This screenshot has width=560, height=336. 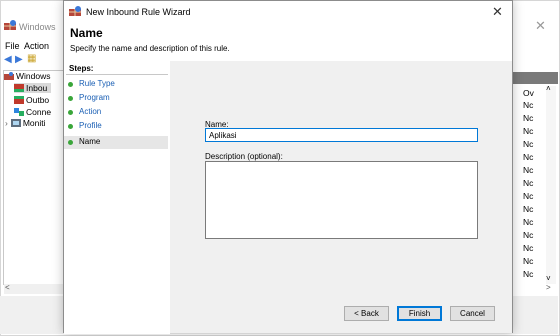 I want to click on scroll-down-icon: ˅, so click(x=548, y=278).